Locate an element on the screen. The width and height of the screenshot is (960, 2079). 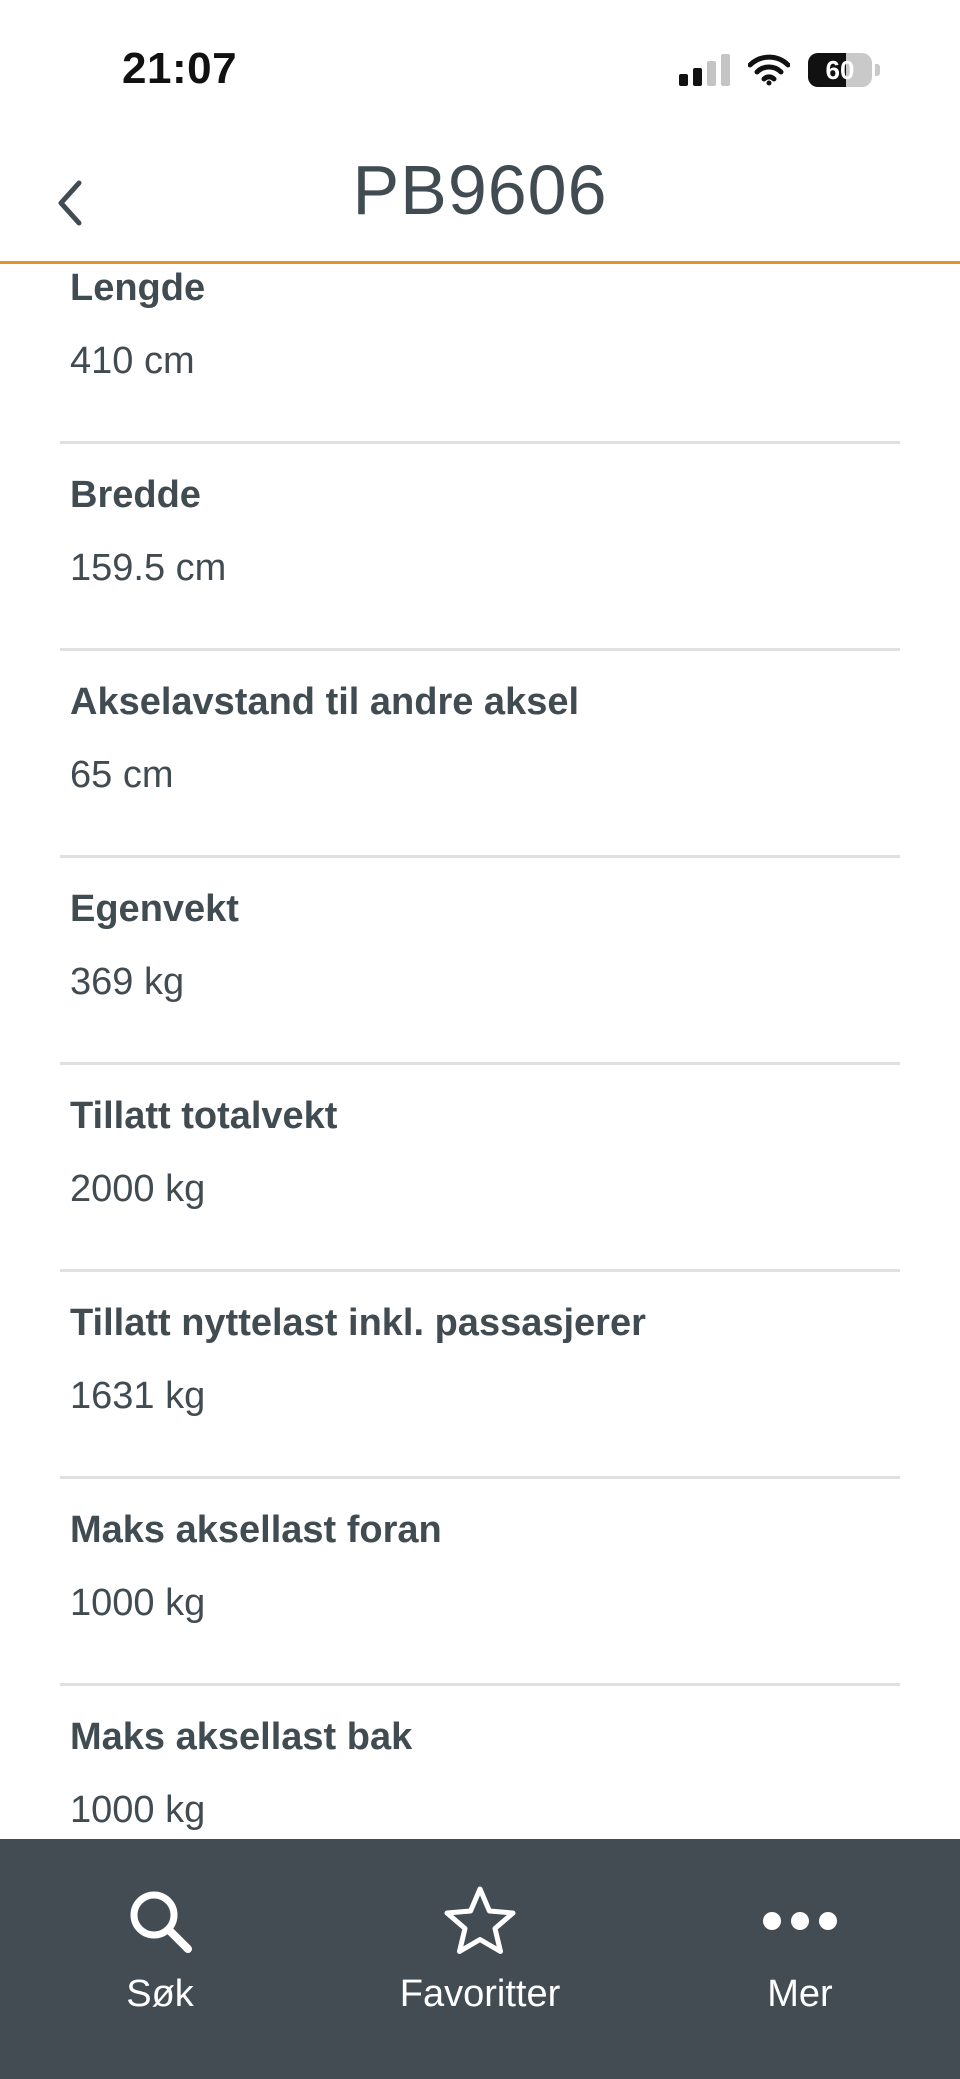
spec-label: Tillatt nyttelast inkl. passasjerer is located at coordinates (358, 1323).